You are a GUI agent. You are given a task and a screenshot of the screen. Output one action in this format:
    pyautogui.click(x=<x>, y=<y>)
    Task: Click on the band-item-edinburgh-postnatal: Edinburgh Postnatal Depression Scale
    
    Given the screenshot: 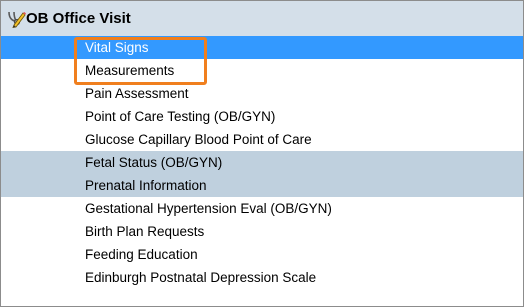 What is the action you would take?
    pyautogui.click(x=262, y=277)
    